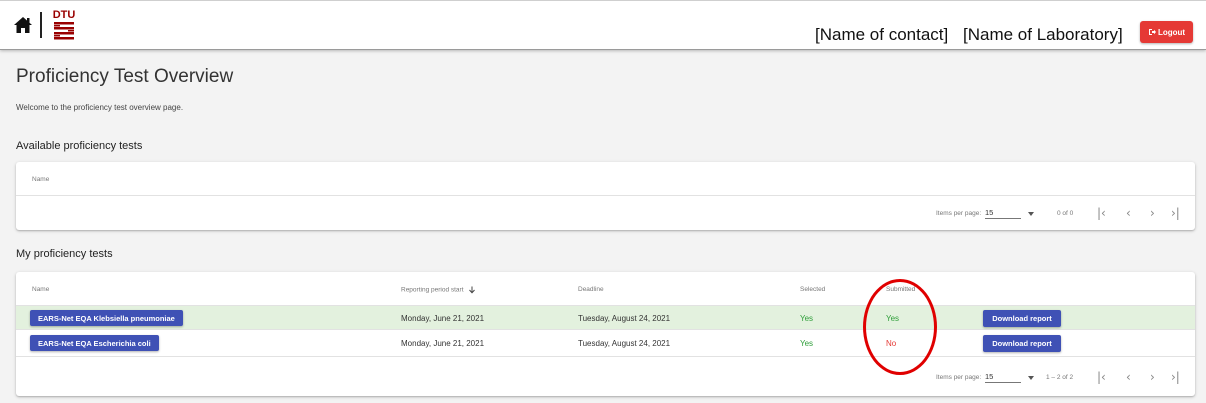  Describe the element at coordinates (64, 254) in the screenshot. I see `my-tests-heading: My proficiency tests` at that location.